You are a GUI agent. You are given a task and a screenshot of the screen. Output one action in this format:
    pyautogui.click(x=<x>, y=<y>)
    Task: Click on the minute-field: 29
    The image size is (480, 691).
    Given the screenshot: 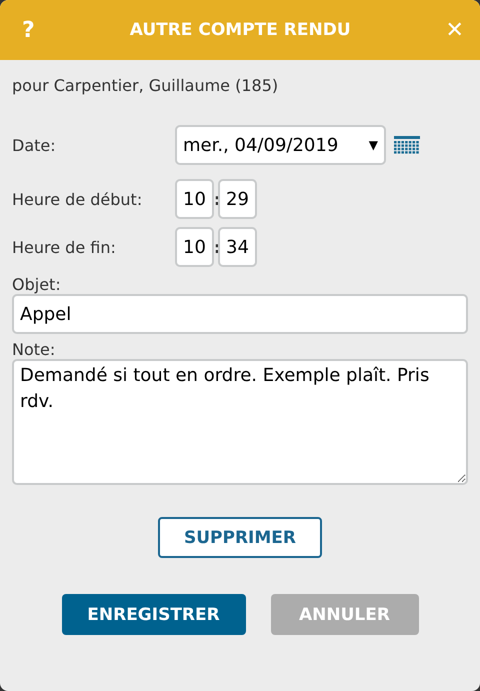 What is the action you would take?
    pyautogui.click(x=237, y=199)
    